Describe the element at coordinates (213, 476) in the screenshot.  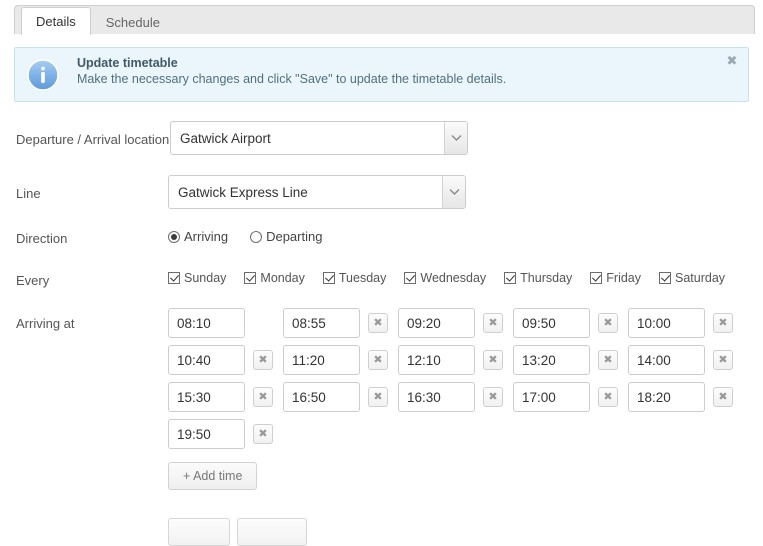
I see `add-time-button: + Add time` at that location.